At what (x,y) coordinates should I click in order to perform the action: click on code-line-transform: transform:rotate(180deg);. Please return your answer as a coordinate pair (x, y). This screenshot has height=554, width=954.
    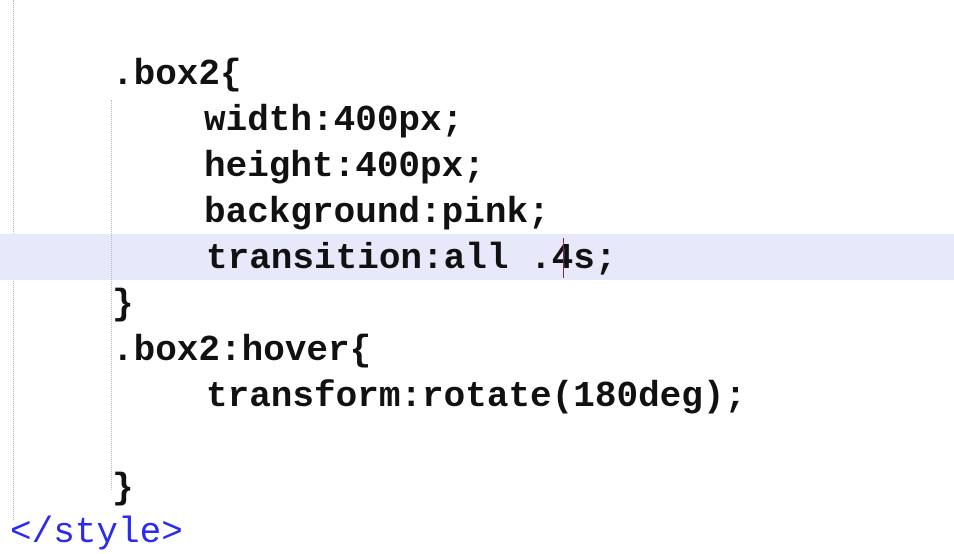
    Looking at the image, I should click on (476, 397).